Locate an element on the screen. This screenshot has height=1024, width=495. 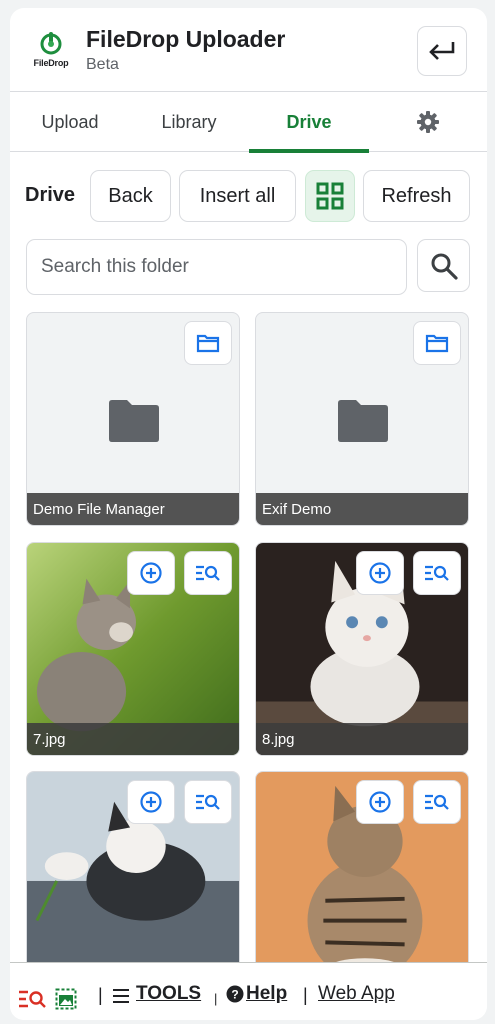
grid-view-button is located at coordinates (330, 196).